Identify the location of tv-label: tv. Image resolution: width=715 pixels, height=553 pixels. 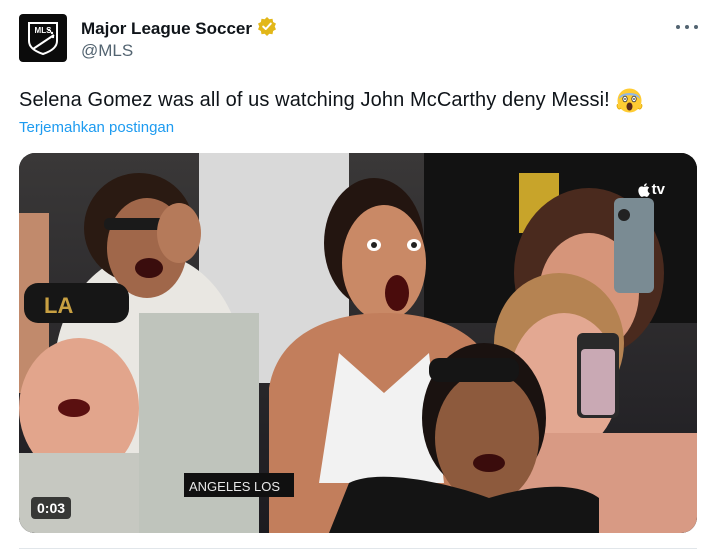
(658, 189).